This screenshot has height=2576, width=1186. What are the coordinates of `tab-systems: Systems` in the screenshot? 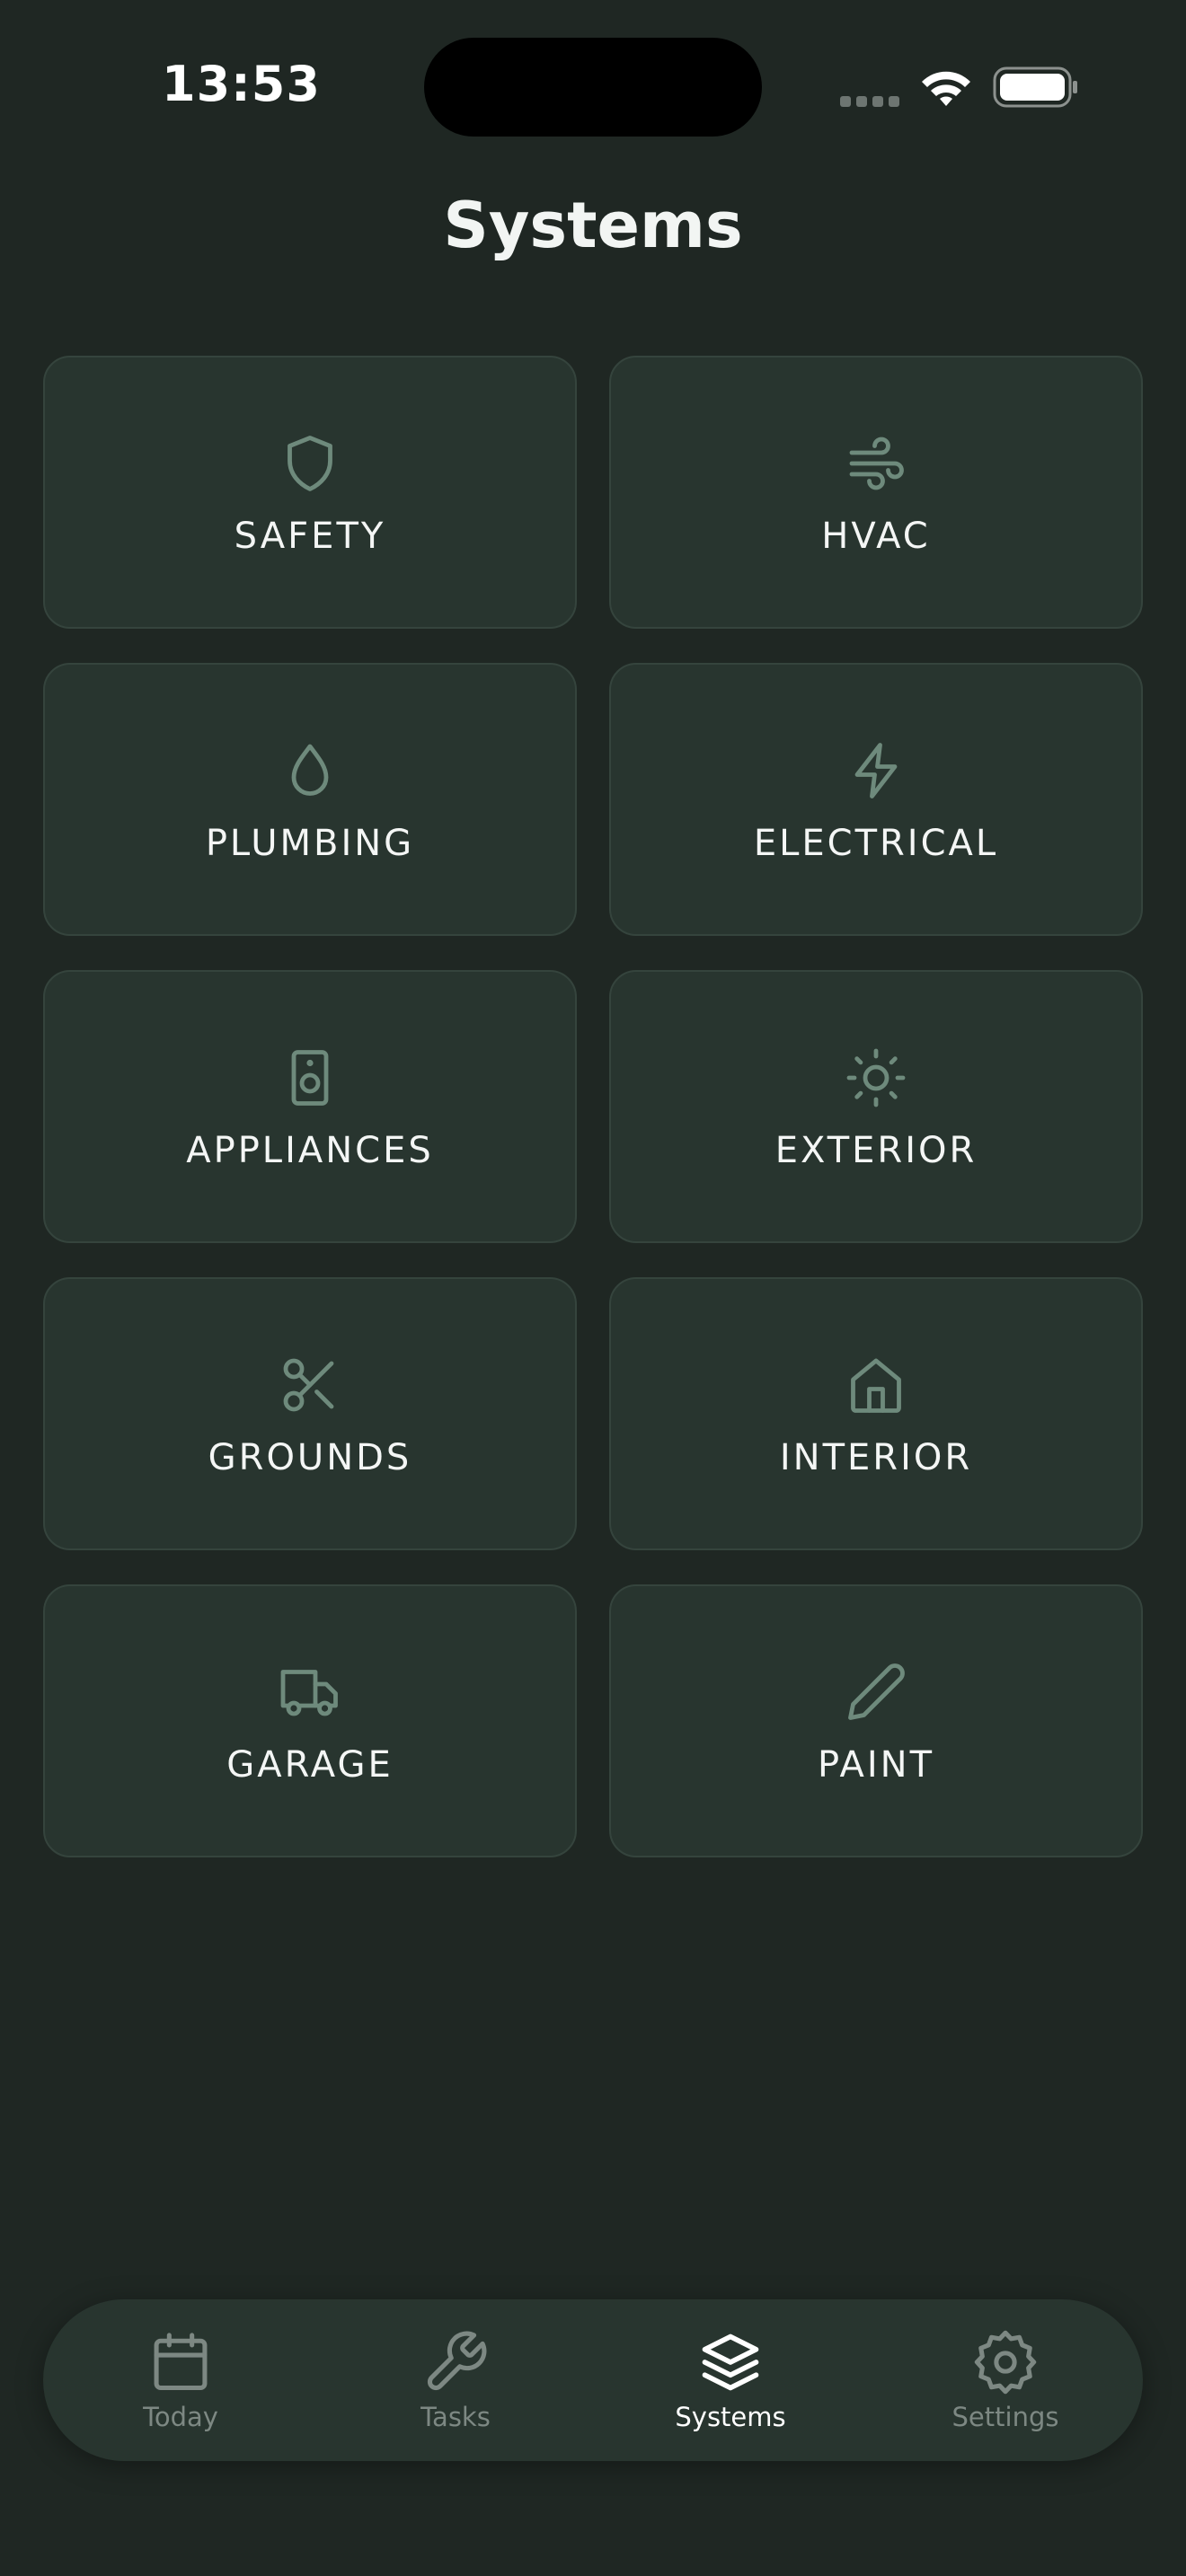 It's located at (730, 2380).